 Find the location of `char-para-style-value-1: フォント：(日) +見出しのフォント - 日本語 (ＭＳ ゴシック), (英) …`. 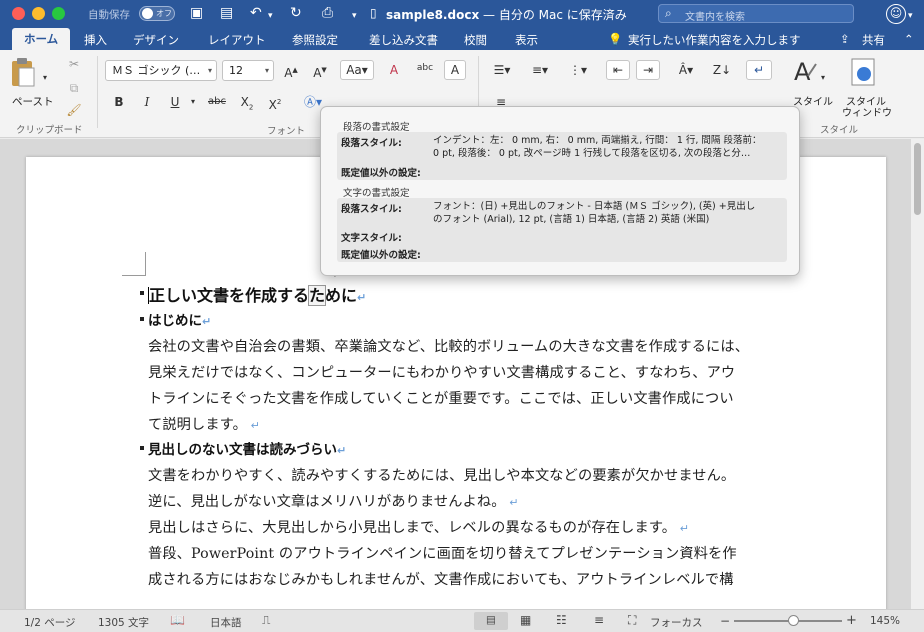

char-para-style-value-1: フォント：(日) +見出しのフォント - 日本語 (ＭＳ ゴシック), (英) … is located at coordinates (594, 206).